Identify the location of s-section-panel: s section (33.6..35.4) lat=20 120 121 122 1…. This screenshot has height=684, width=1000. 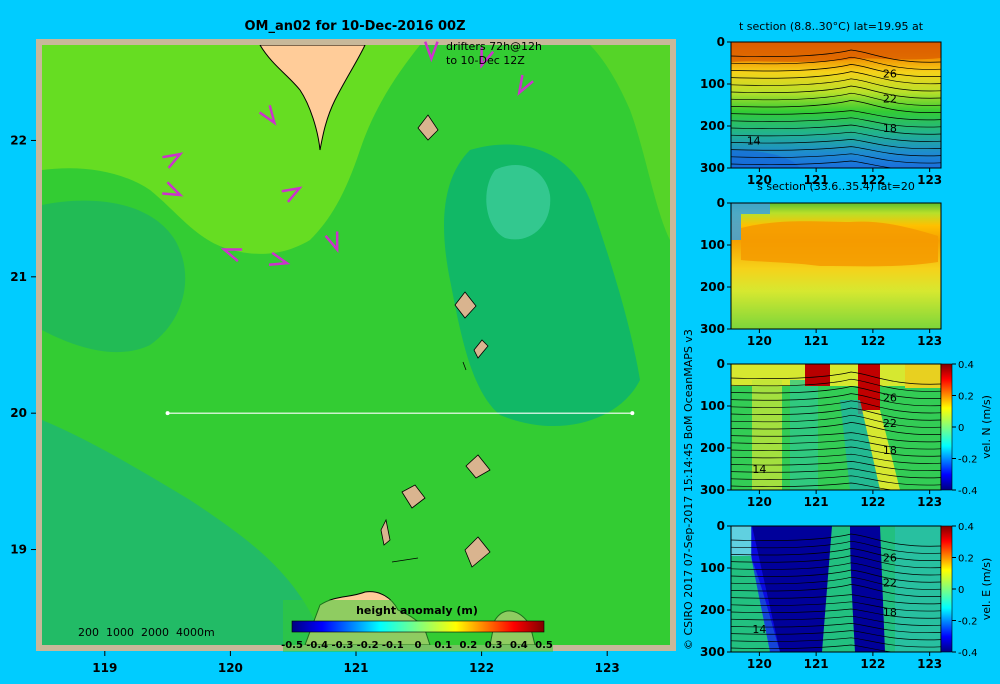
(821, 264).